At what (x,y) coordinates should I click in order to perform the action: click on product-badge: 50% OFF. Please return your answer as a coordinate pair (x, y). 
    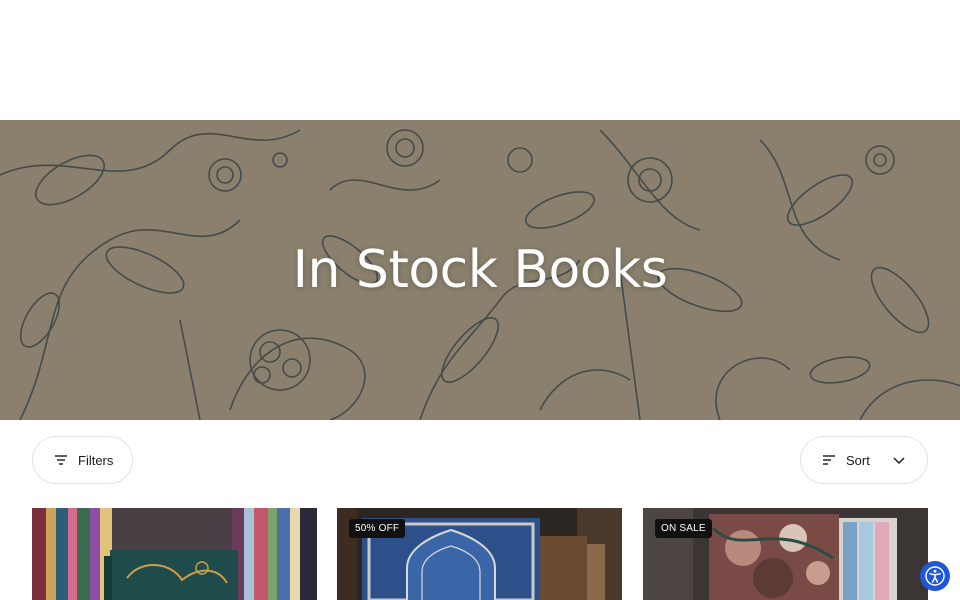
    Looking at the image, I should click on (377, 528).